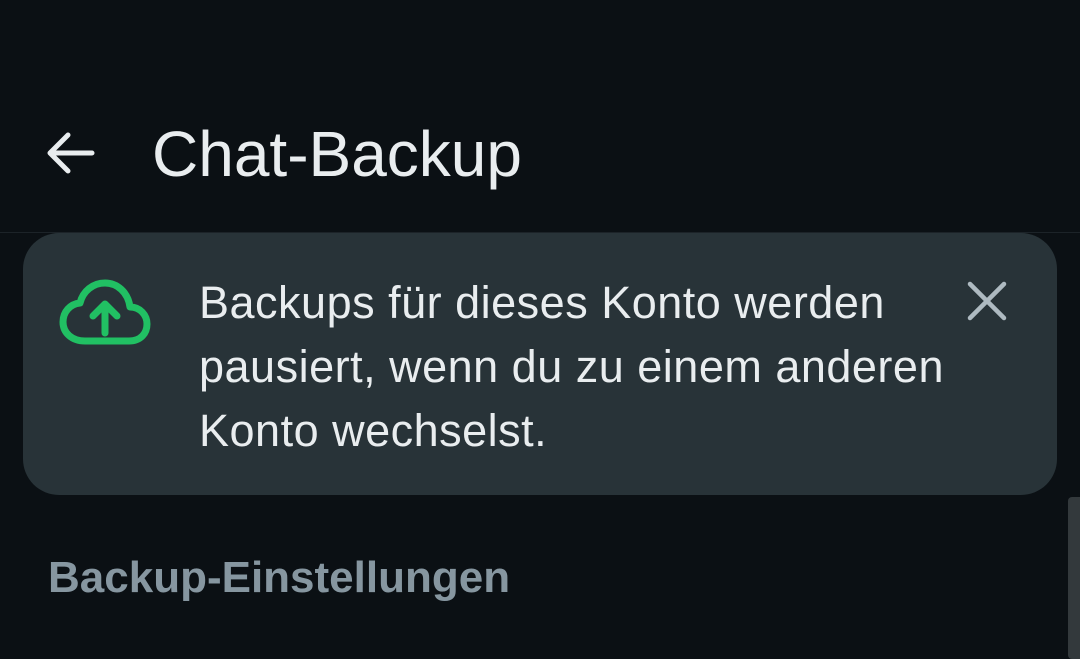 The width and height of the screenshot is (1080, 659). Describe the element at coordinates (337, 154) in the screenshot. I see `page-title: Chat-Backup` at that location.